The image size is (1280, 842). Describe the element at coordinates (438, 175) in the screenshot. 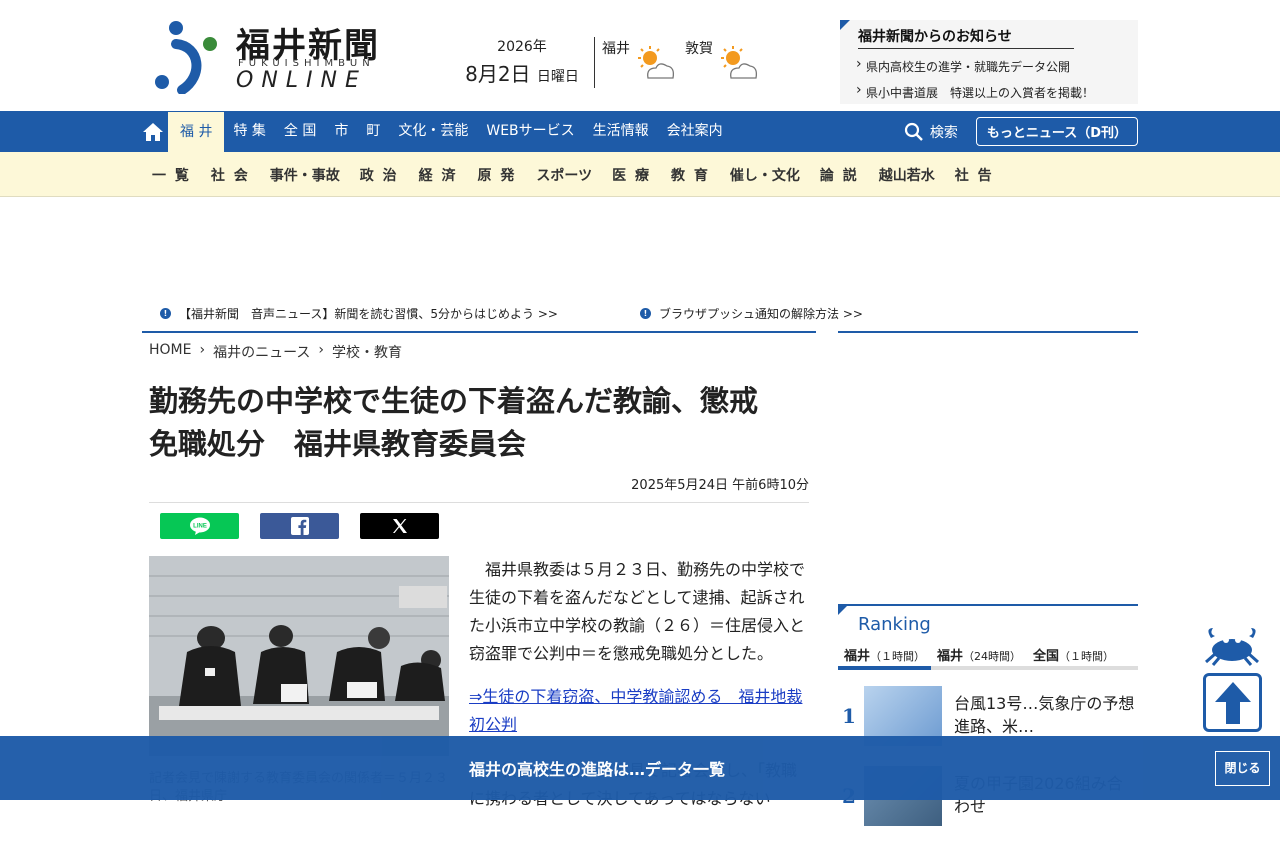

I see `subnav-item: 経 済` at that location.